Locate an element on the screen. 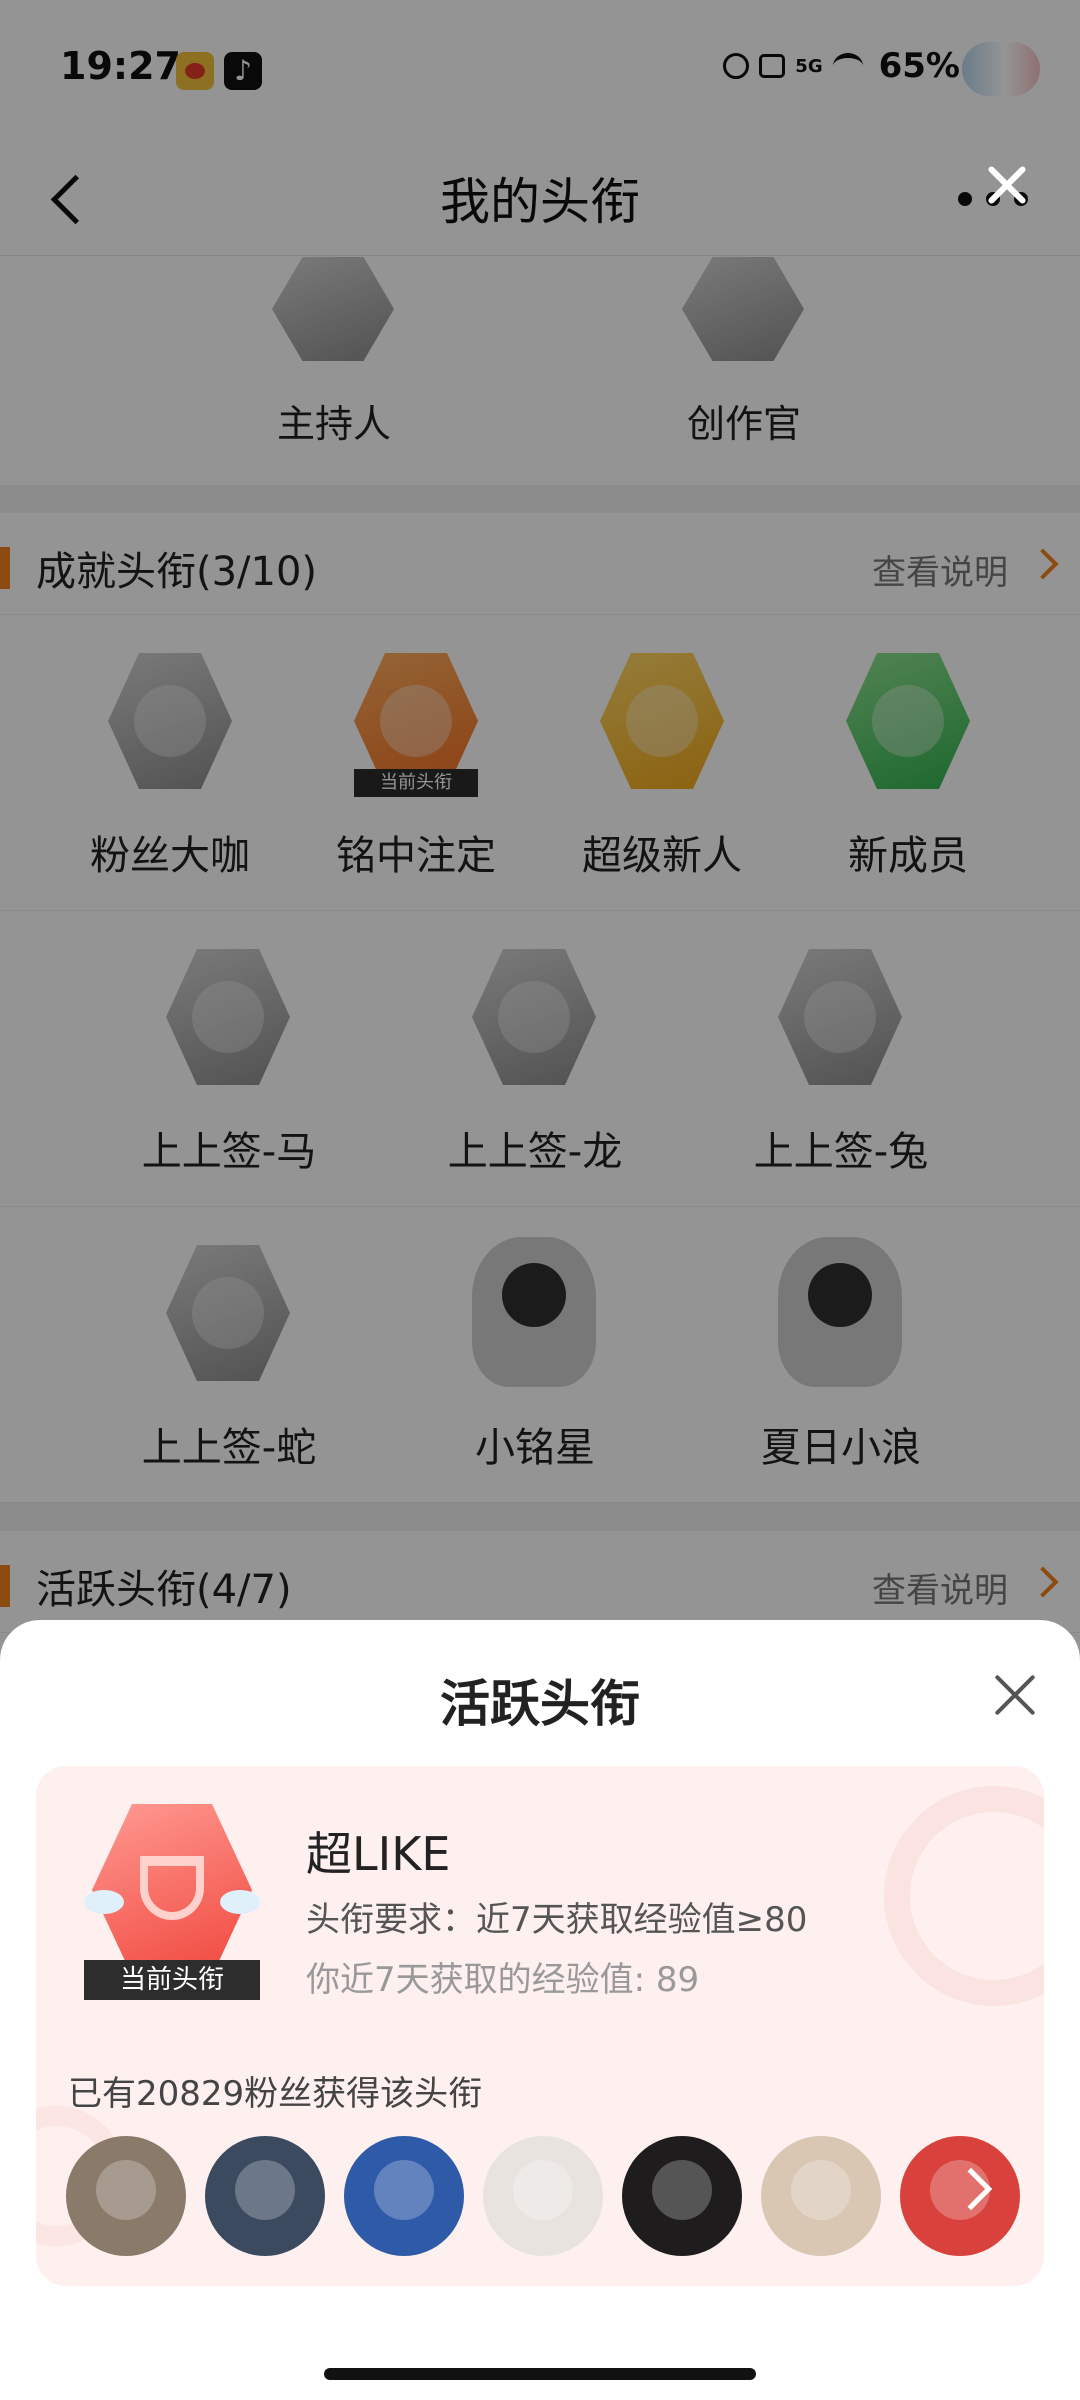 Image resolution: width=1080 pixels, height=2400 pixels. title-requirement: 头衔要求：近7天获取经验值≥80 is located at coordinates (557, 1920).